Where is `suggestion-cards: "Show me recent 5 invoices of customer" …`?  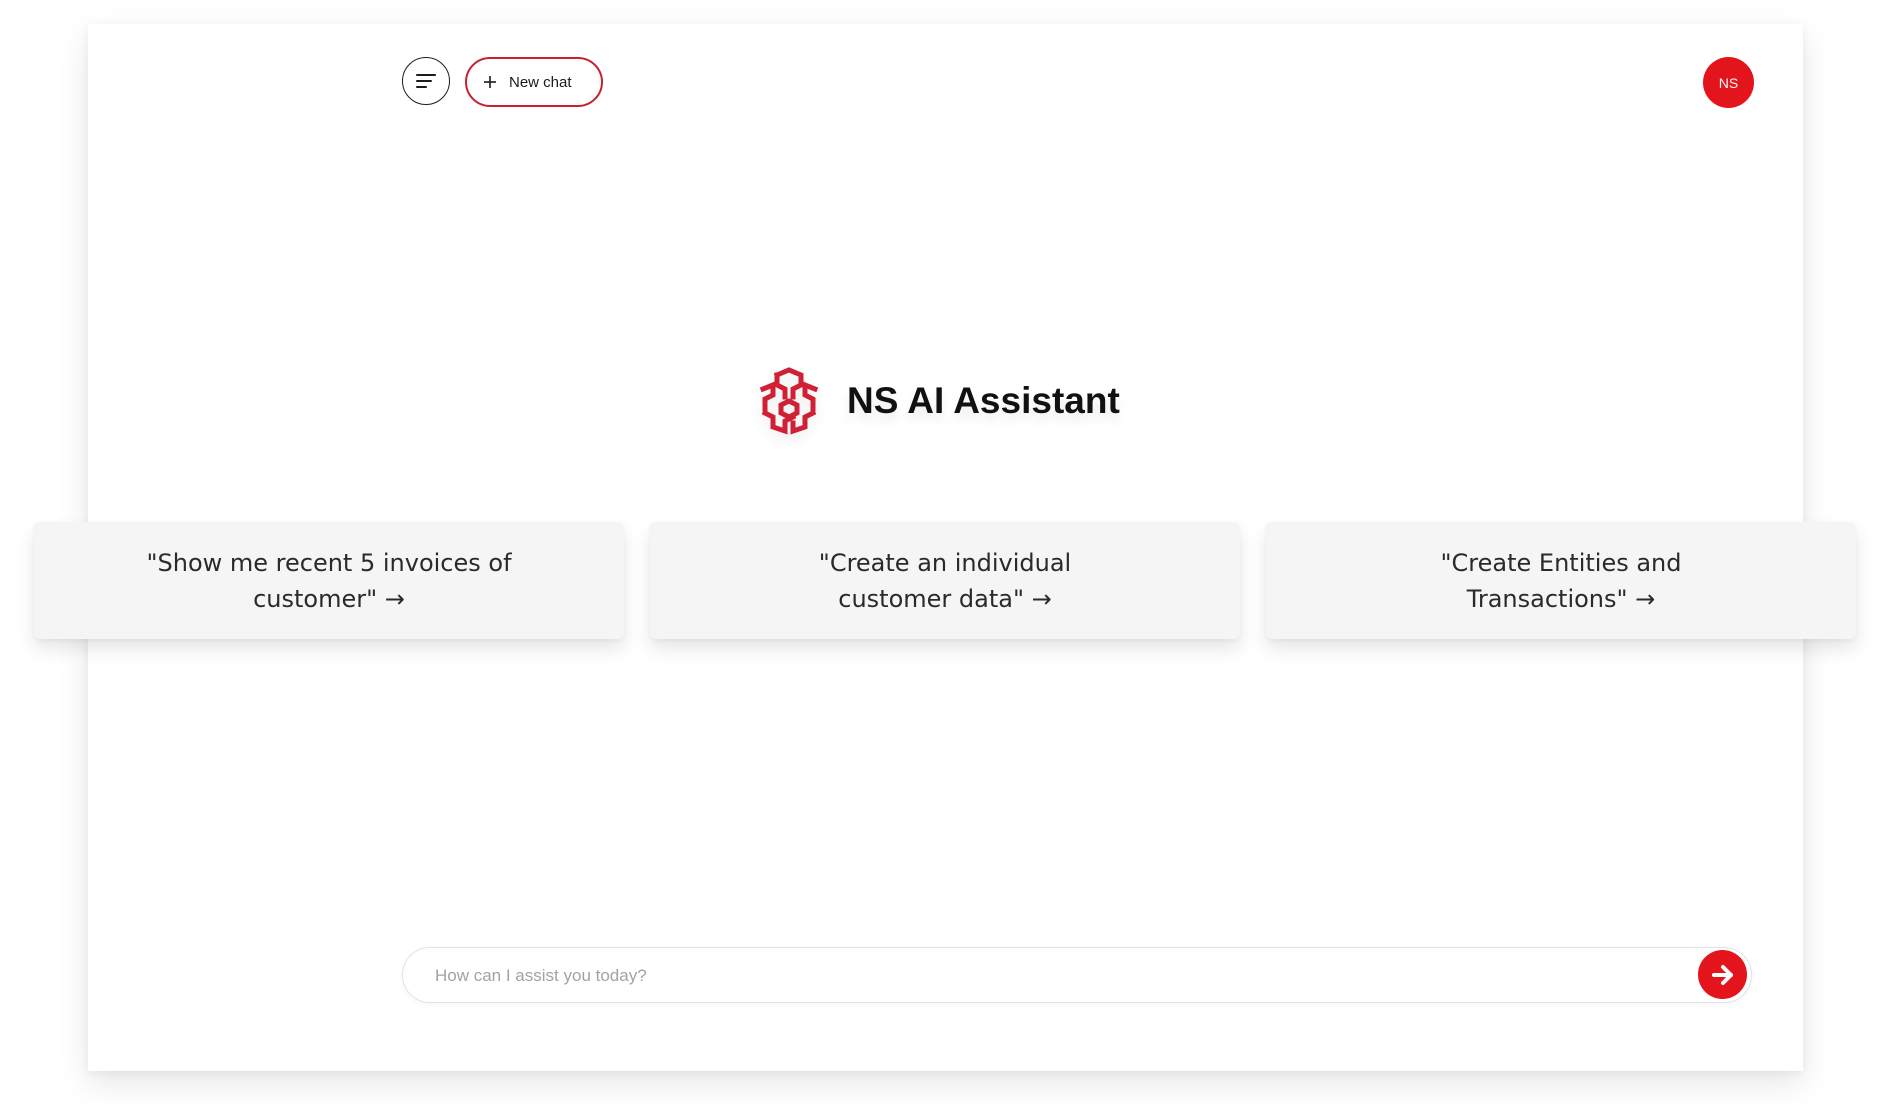 suggestion-cards: "Show me recent 5 invoices of customer" … is located at coordinates (945, 580).